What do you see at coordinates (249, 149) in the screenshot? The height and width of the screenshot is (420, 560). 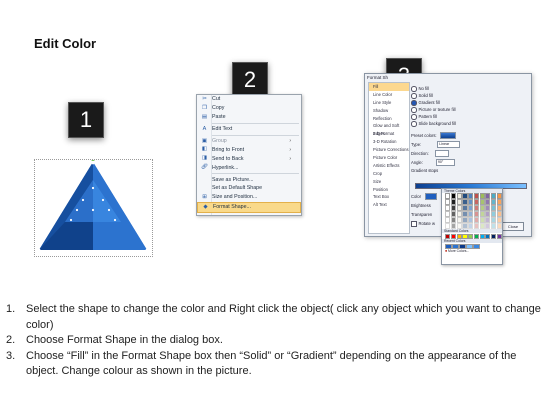 I see `menu-item-bring-to-front: ◧ Bring to Front ›` at bounding box center [249, 149].